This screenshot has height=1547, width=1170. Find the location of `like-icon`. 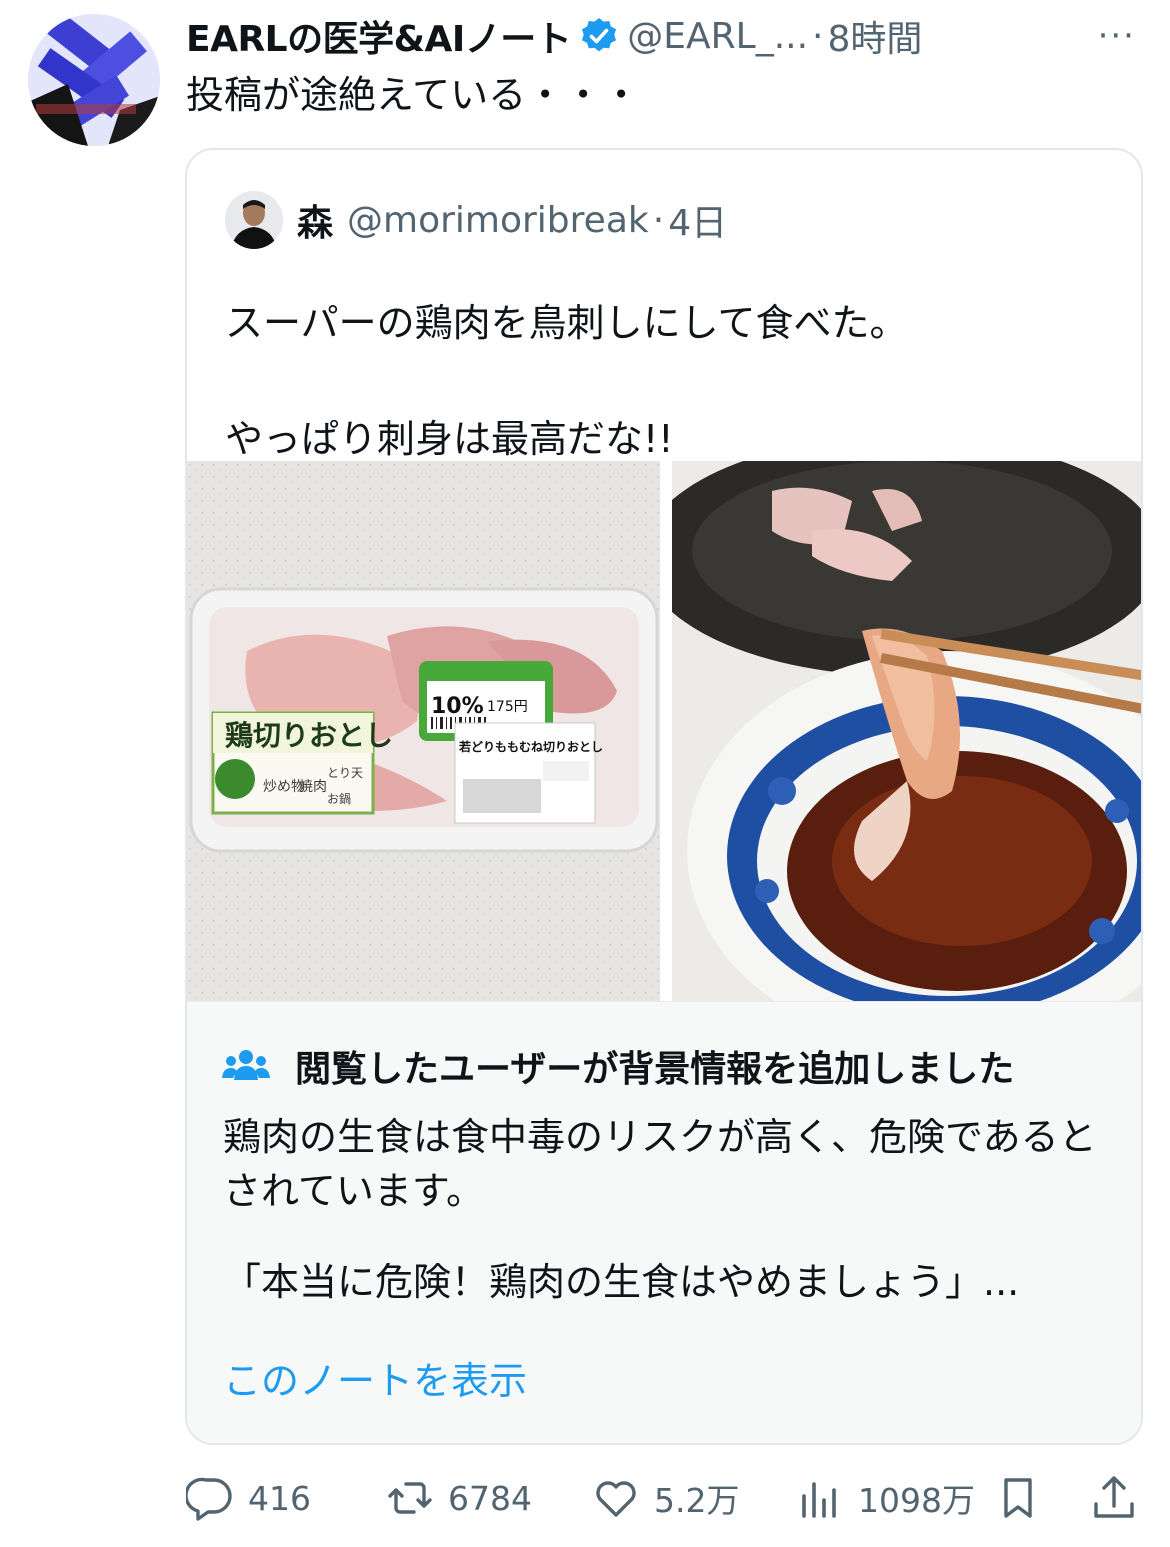

like-icon is located at coordinates (616, 1499).